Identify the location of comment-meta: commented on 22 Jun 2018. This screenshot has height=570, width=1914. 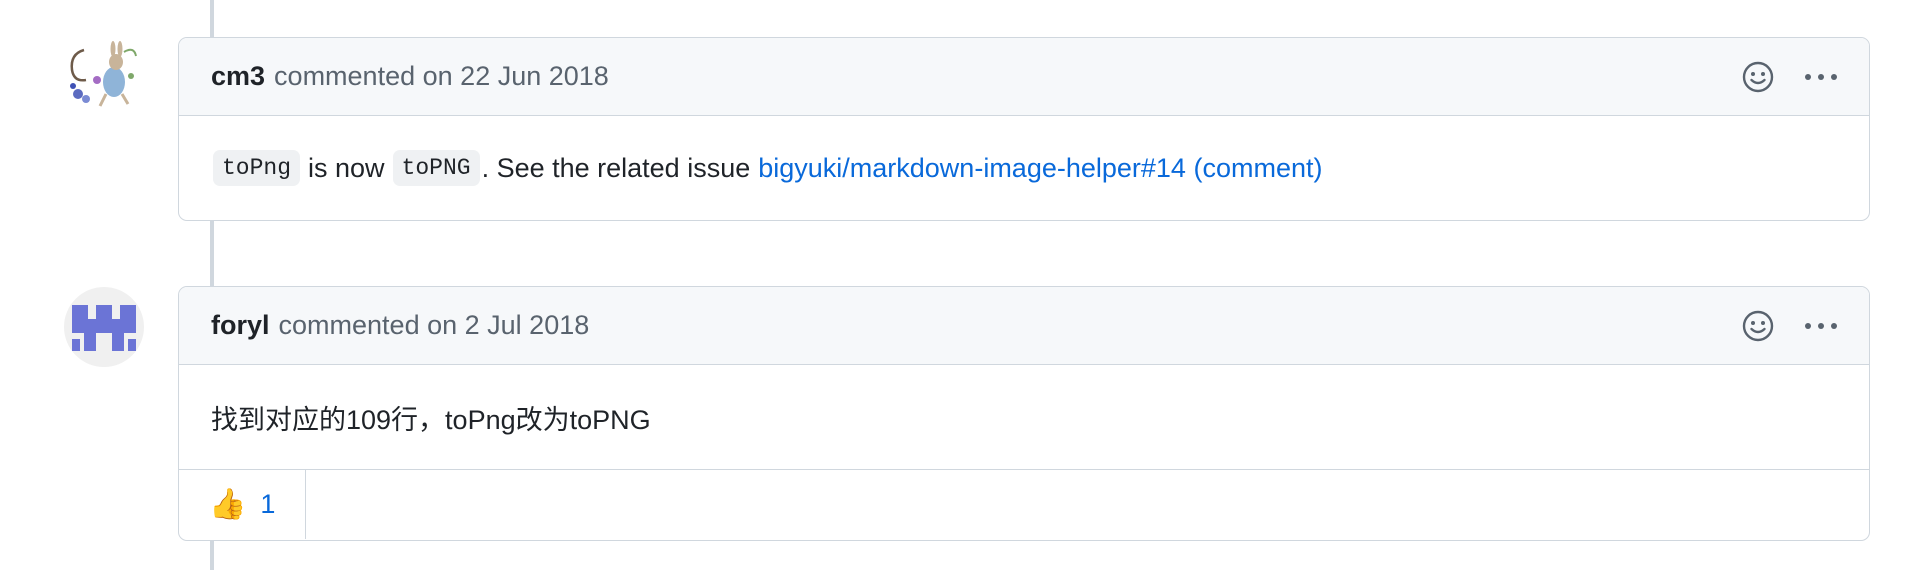
(441, 76).